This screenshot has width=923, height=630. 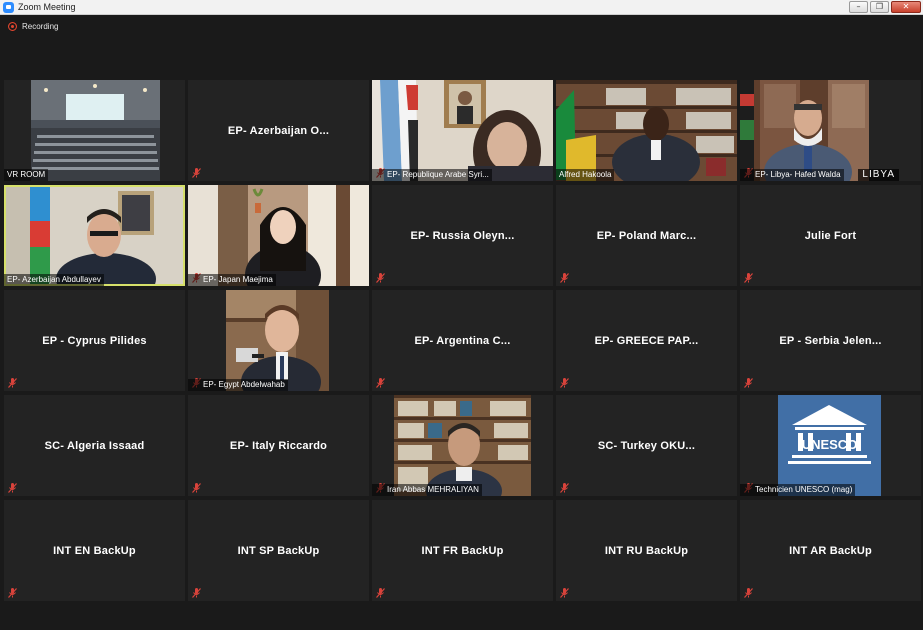 I want to click on participant-tile: VR ROOM, so click(x=94, y=130).